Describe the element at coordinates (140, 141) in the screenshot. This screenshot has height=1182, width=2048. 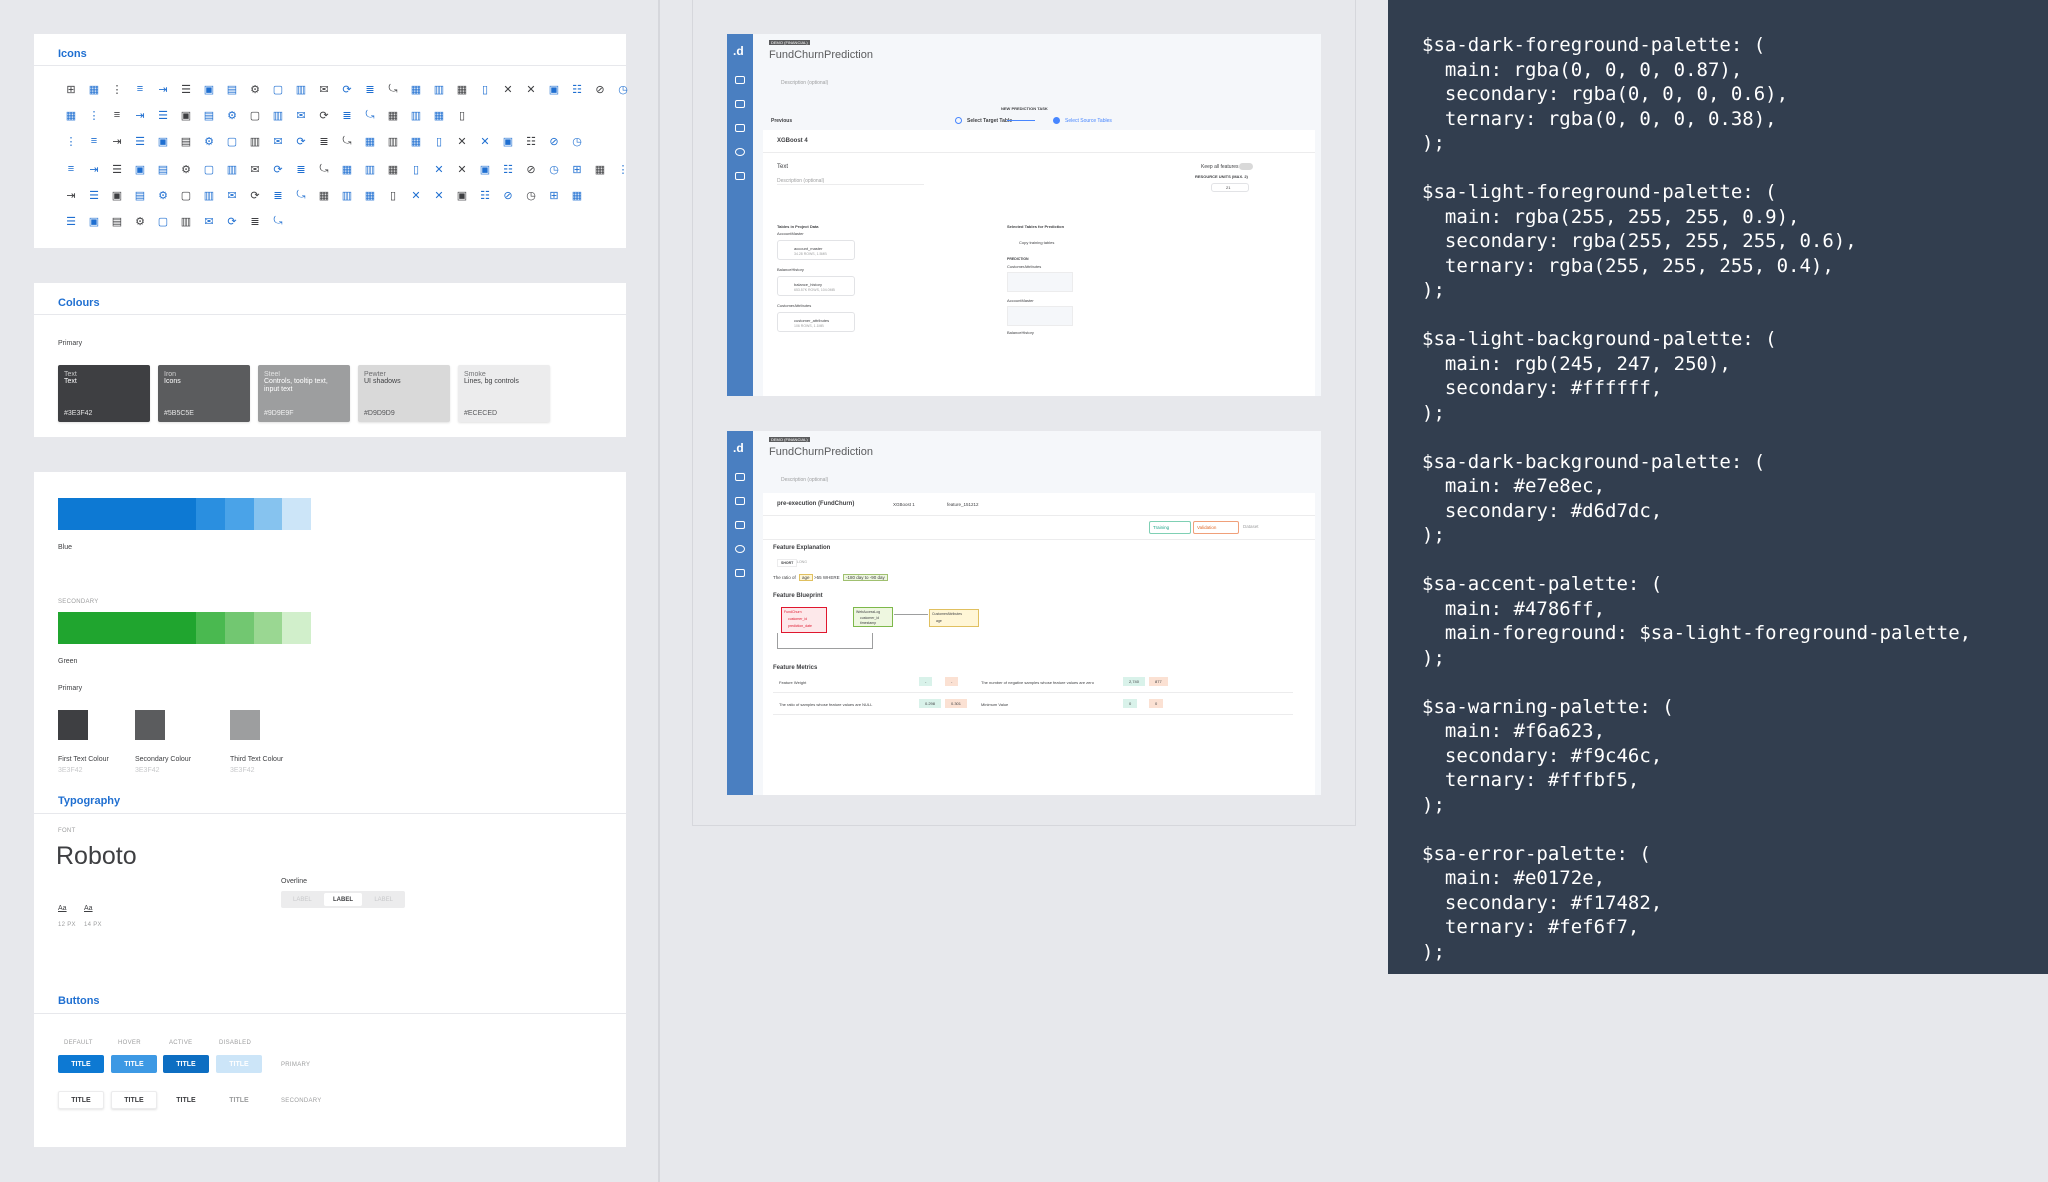
I see `caret-left-icon: ☰` at that location.